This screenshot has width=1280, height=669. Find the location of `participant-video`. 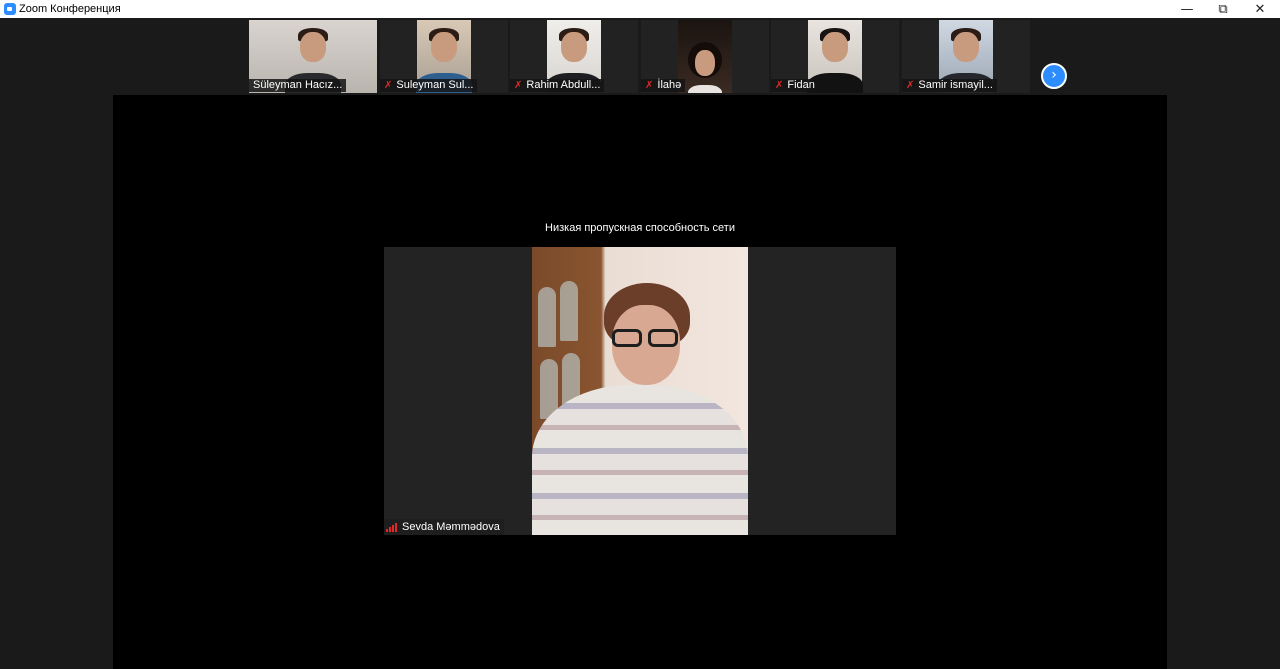

participant-video is located at coordinates (705, 56).